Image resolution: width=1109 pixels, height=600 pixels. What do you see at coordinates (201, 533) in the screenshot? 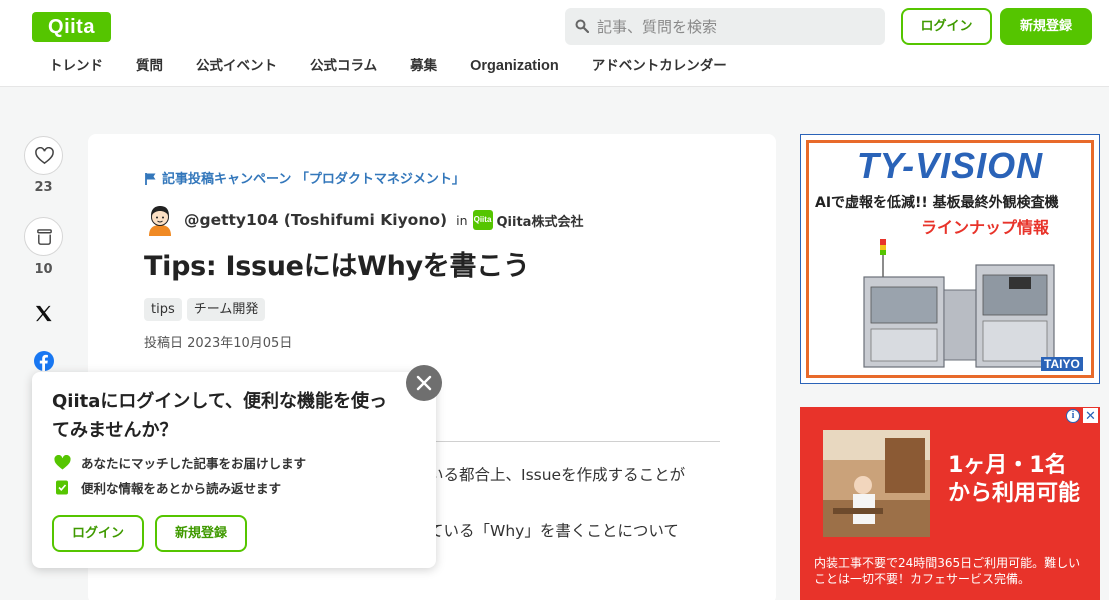
I see `popup-signup-button: 新規登録` at bounding box center [201, 533].